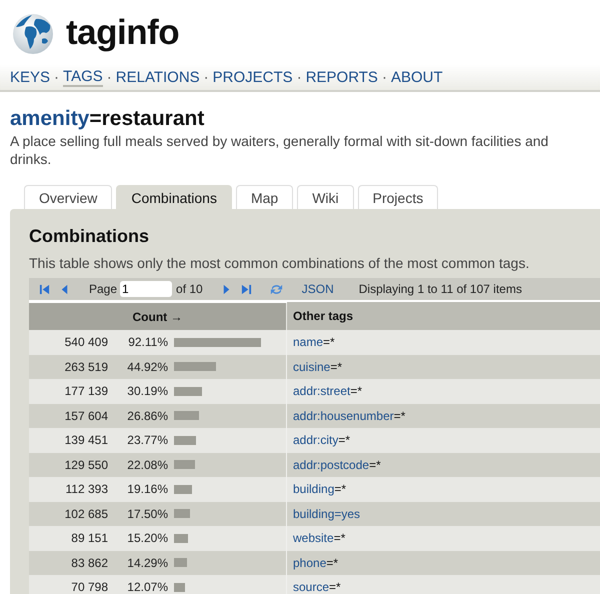  What do you see at coordinates (347, 513) in the screenshot?
I see `tag-value-link: =yes` at bounding box center [347, 513].